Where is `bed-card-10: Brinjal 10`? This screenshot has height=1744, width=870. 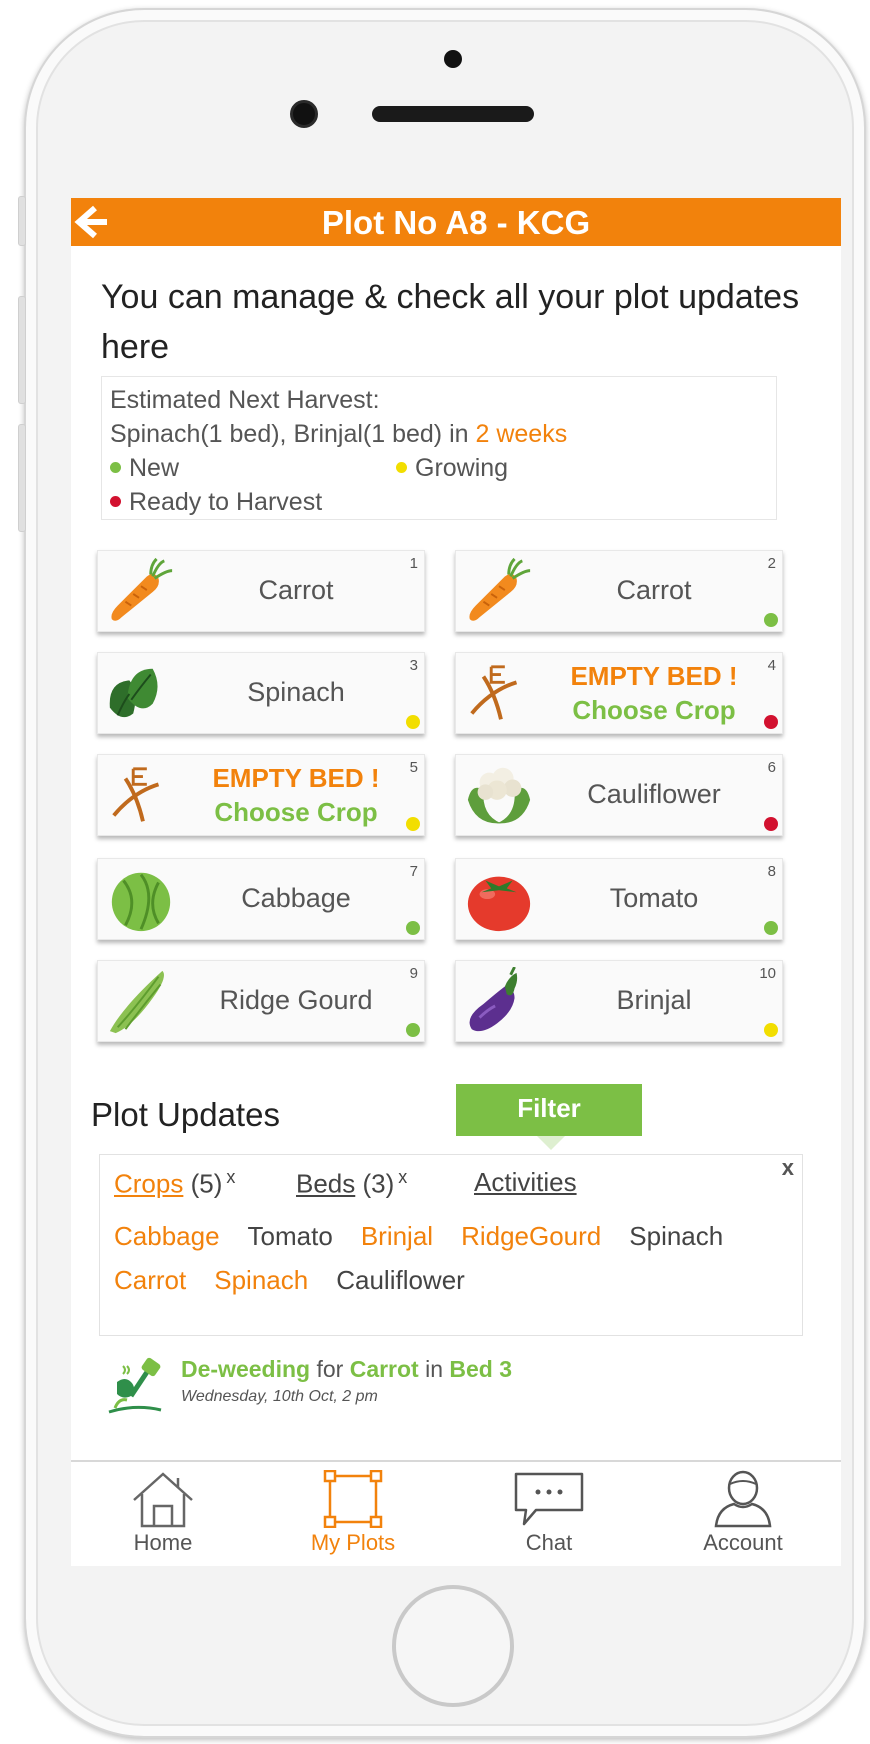
bed-card-10: Brinjal 10 is located at coordinates (619, 1001).